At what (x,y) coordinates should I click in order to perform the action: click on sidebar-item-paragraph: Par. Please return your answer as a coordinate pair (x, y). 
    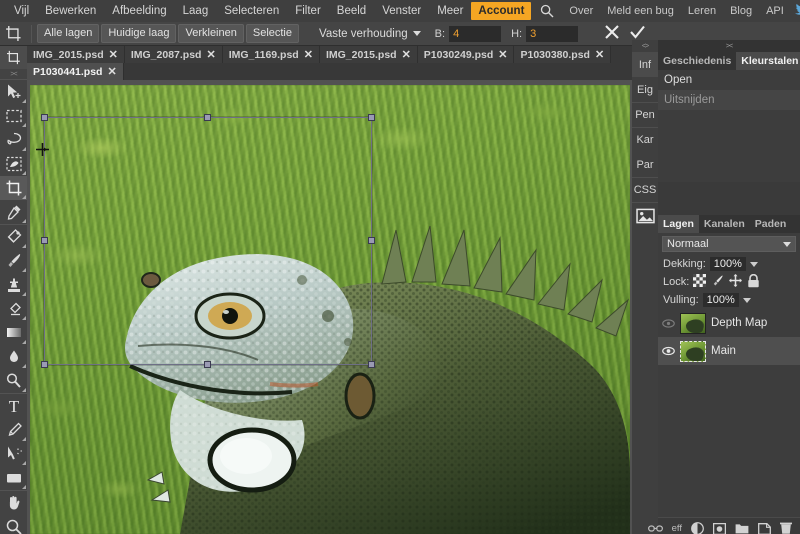
    Looking at the image, I should click on (645, 164).